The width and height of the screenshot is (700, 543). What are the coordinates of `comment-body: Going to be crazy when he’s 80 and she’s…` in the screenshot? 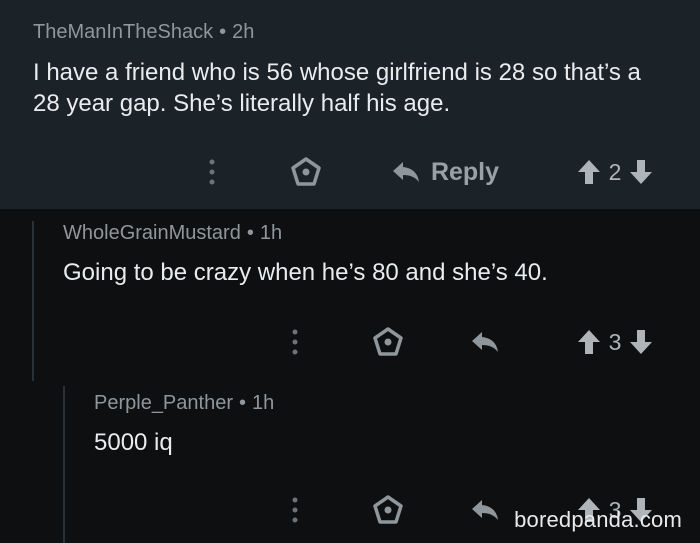 It's located at (305, 272).